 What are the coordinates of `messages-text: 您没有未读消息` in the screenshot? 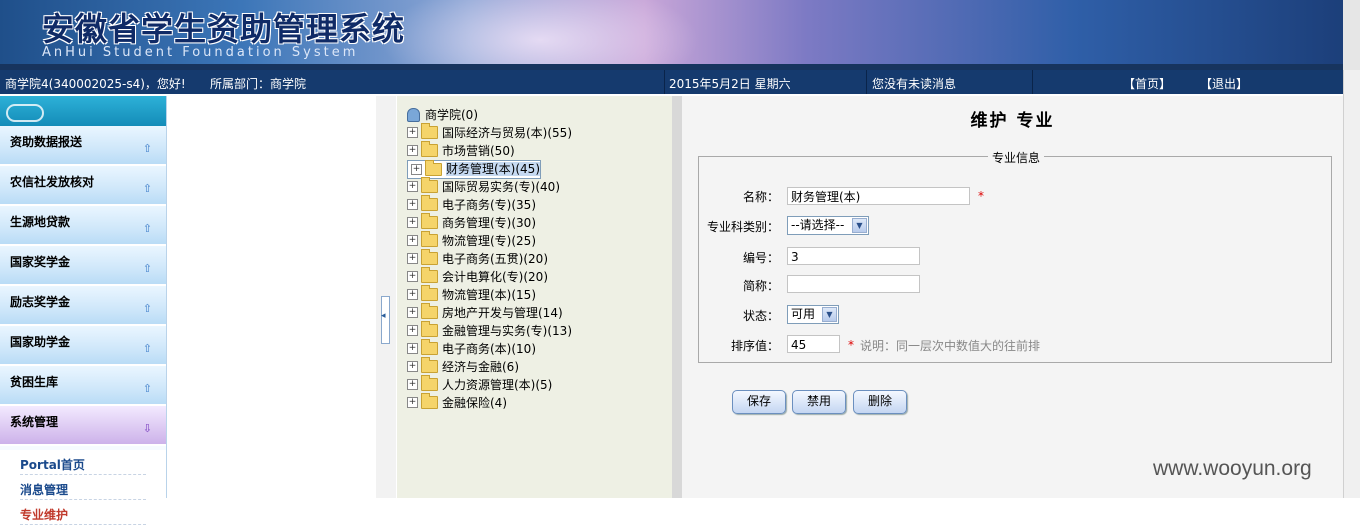 It's located at (914, 83).